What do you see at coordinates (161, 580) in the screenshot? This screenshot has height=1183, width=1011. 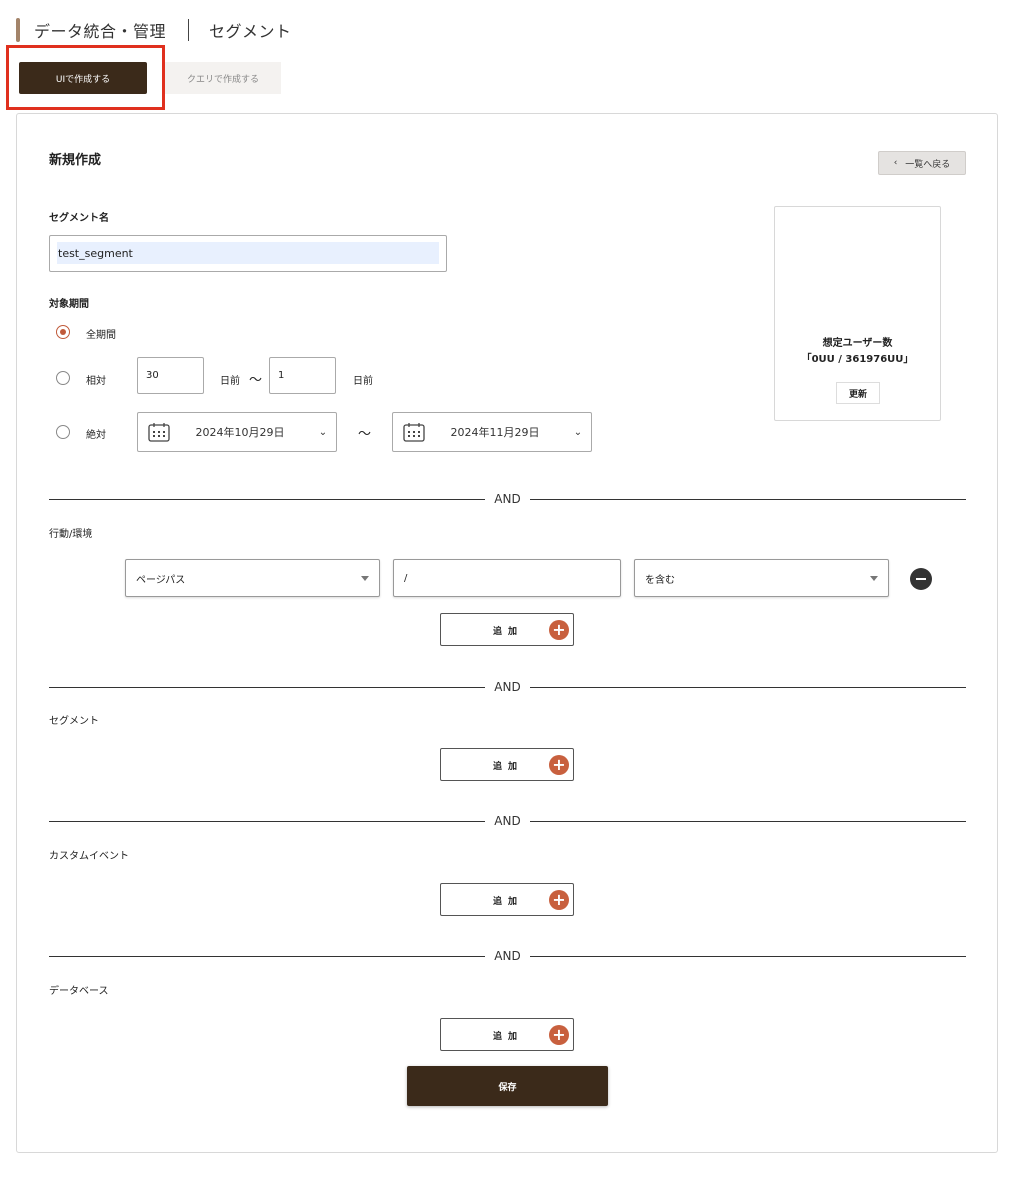 I see `condition-field-value: ページパス` at bounding box center [161, 580].